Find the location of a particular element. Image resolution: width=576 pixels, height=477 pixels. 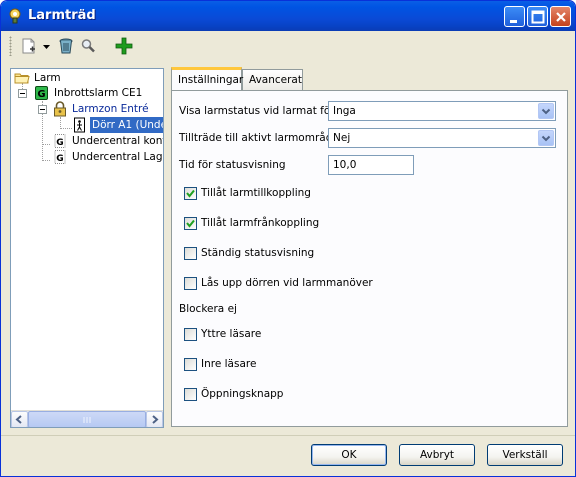

tree-node-label: Inbrottslarm CE1 is located at coordinates (98, 93).